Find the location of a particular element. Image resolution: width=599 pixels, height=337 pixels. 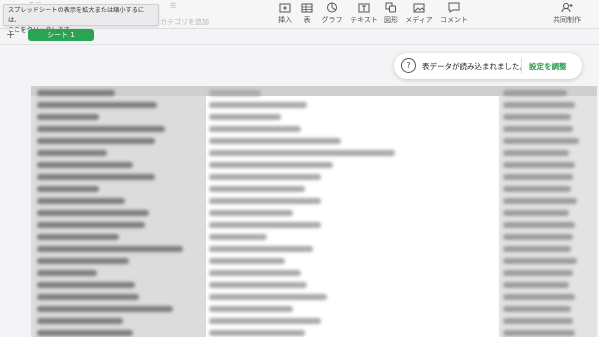

notification-separator is located at coordinates (521, 66).